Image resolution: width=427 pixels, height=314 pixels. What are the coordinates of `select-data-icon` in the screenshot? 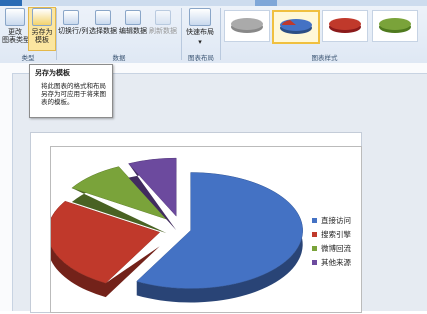 It's located at (103, 17).